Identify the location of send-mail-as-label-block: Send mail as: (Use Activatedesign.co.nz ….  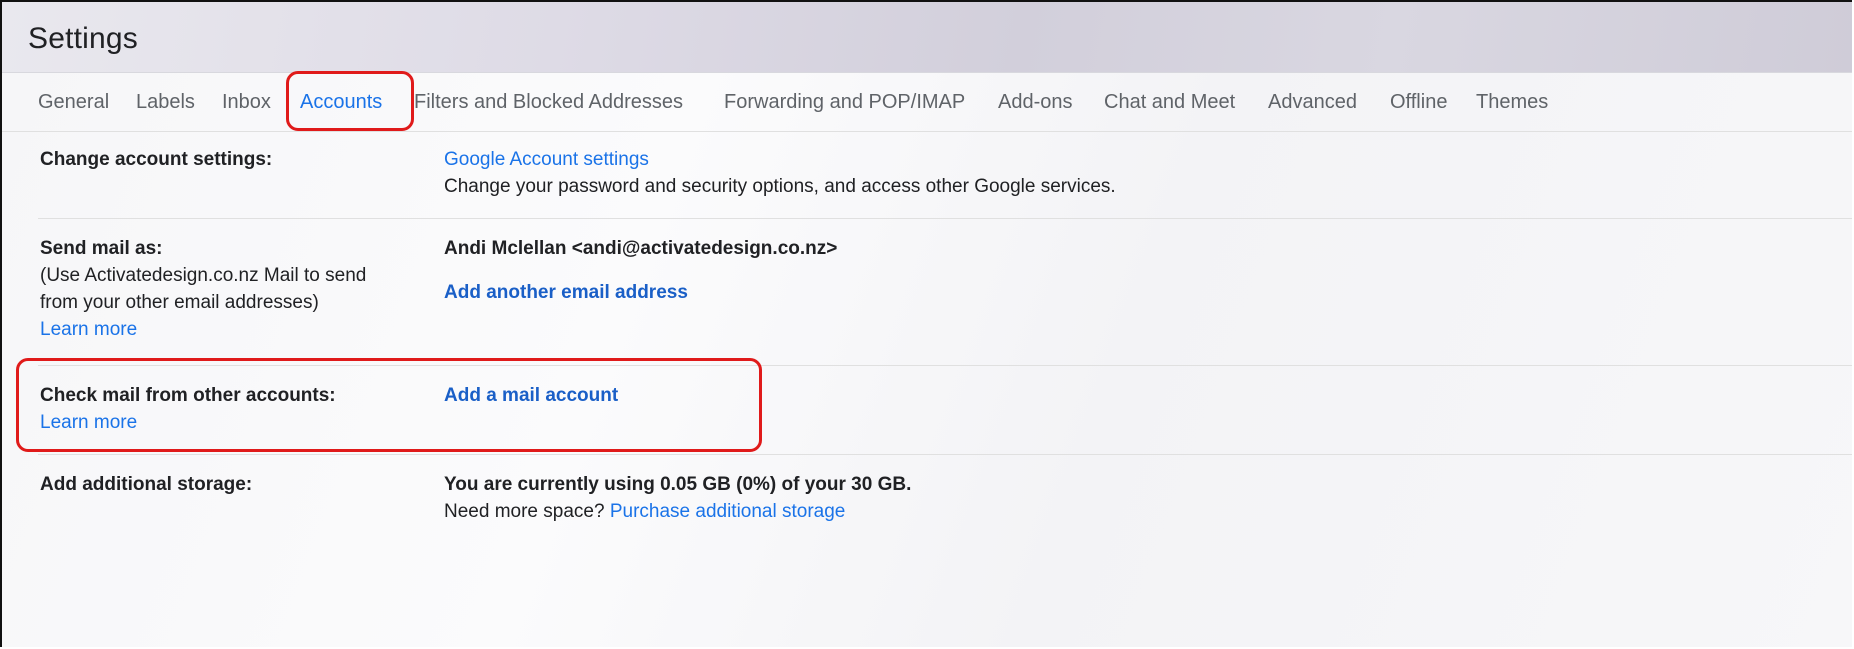
(203, 289).